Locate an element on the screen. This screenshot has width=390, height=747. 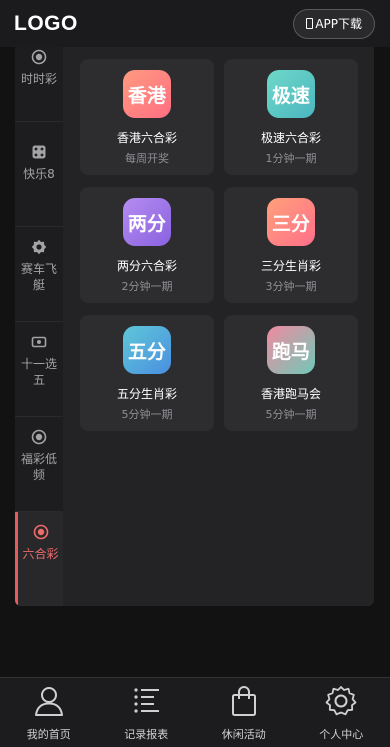
list-icon is located at coordinates (147, 700).